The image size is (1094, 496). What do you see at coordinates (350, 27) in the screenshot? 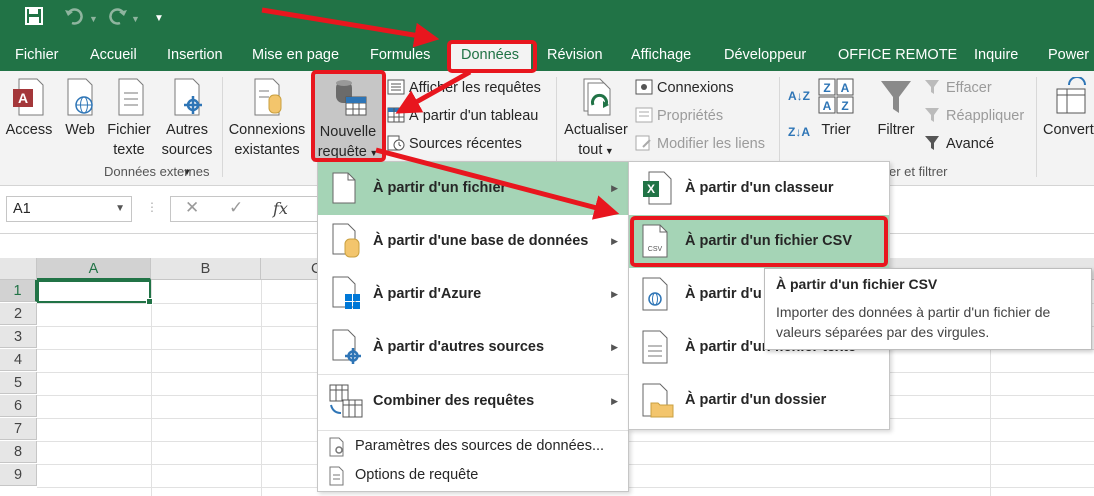
I see `arrow-to-donnees` at bounding box center [350, 27].